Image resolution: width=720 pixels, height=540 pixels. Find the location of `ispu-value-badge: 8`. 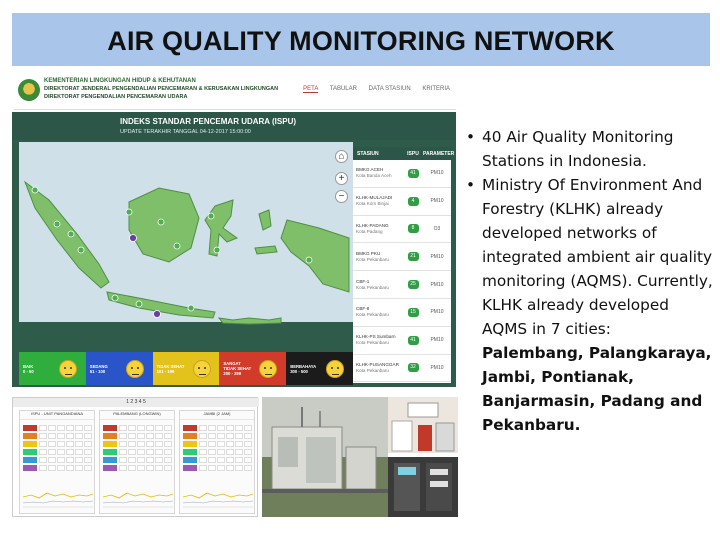

ispu-value-badge: 8 is located at coordinates (413, 229).